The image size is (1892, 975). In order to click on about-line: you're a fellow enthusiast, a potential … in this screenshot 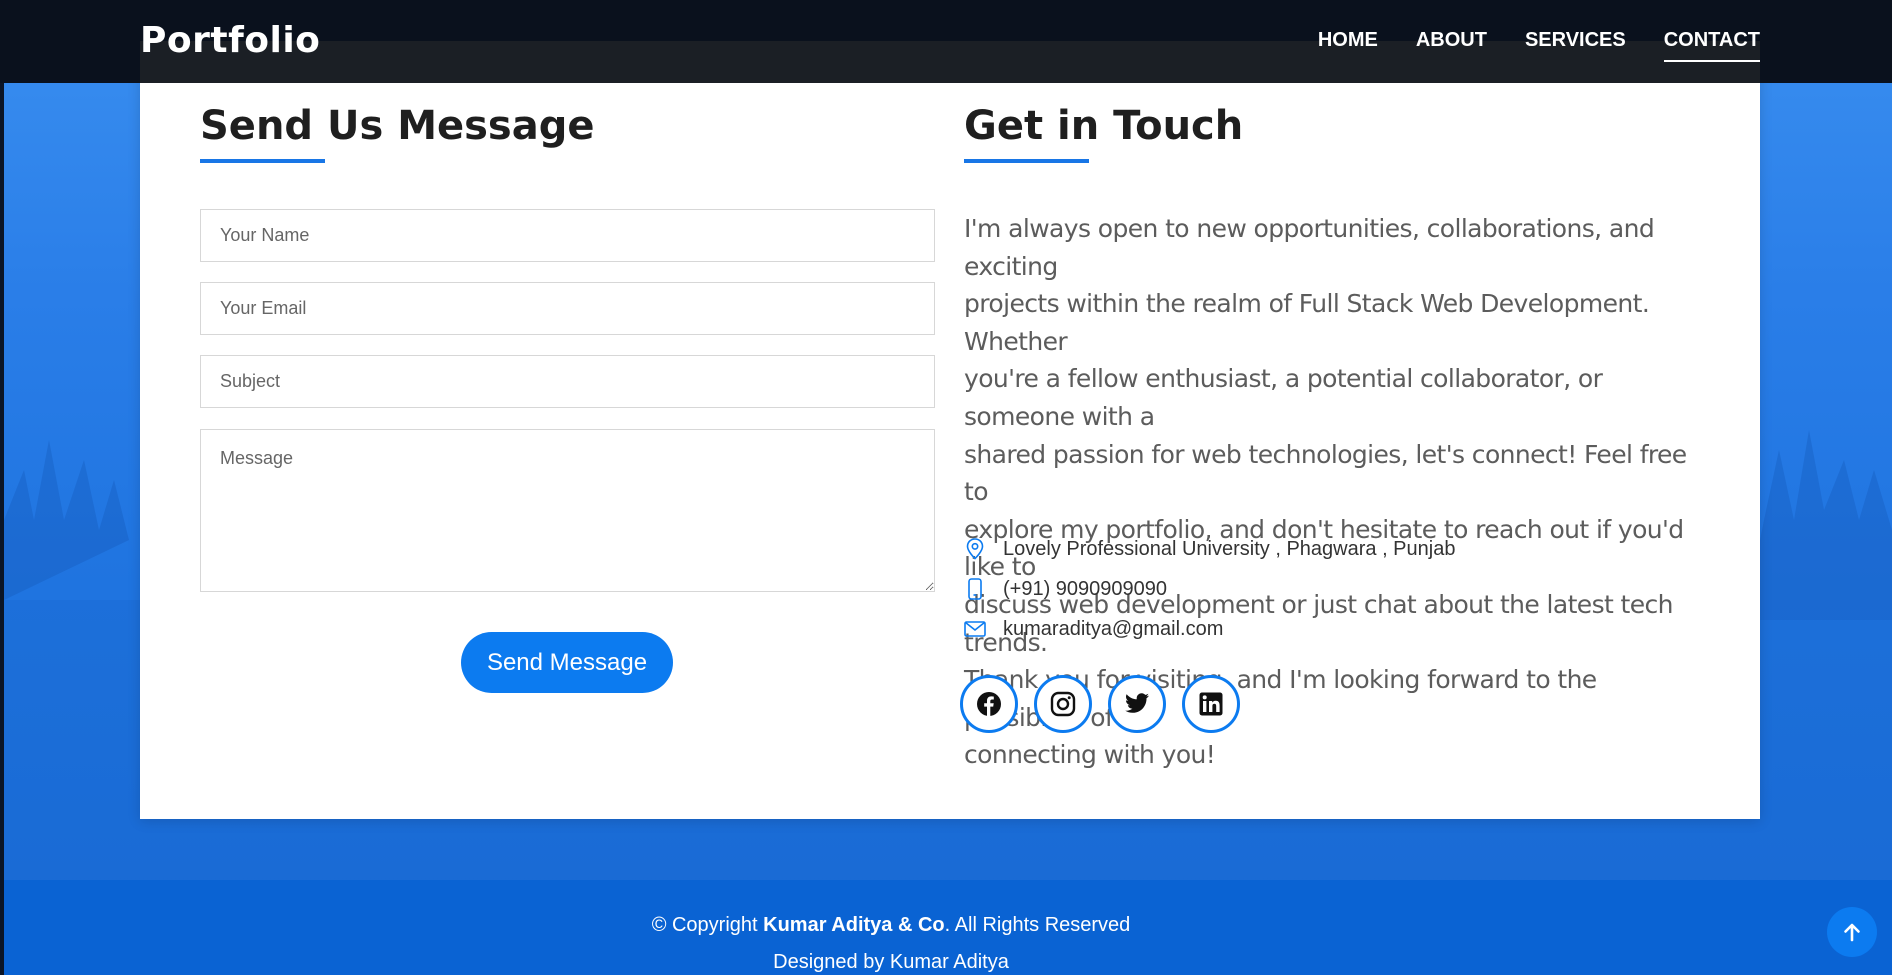, I will do `click(1283, 397)`.